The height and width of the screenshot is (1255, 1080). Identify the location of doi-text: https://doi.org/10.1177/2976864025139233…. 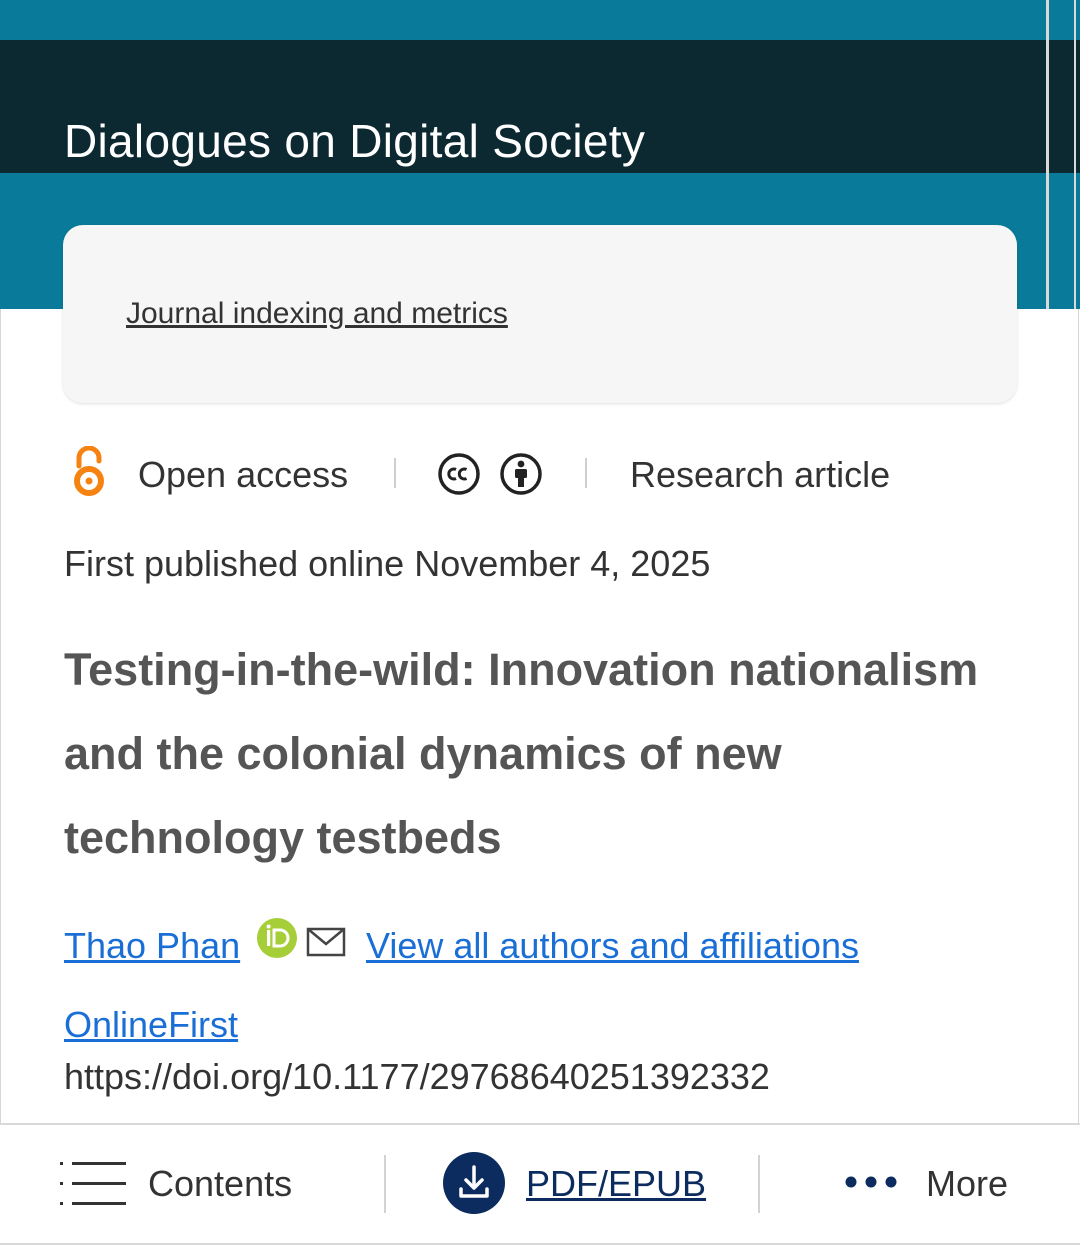
(417, 1076).